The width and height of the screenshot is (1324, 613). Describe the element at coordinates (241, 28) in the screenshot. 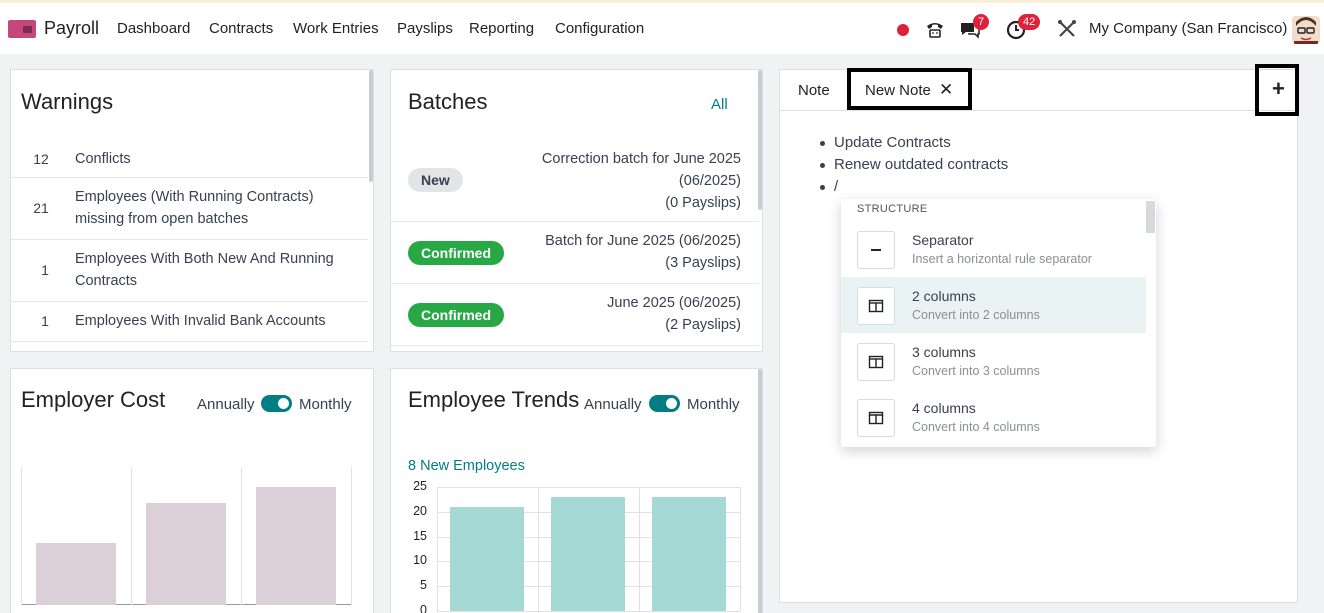

I see `menu-contracts: Contracts` at that location.